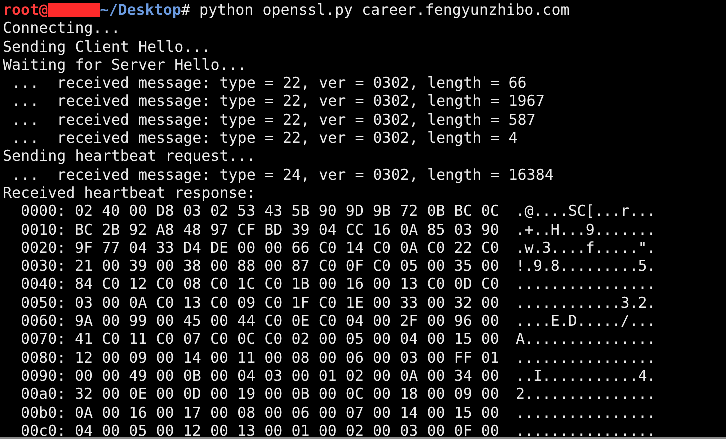 This screenshot has width=726, height=439. What do you see at coordinates (287, 376) in the screenshot?
I see `hex-bytes: 00 00 49 00 0B 00 04 03 00 01 02 00 0A 00 34 00` at bounding box center [287, 376].